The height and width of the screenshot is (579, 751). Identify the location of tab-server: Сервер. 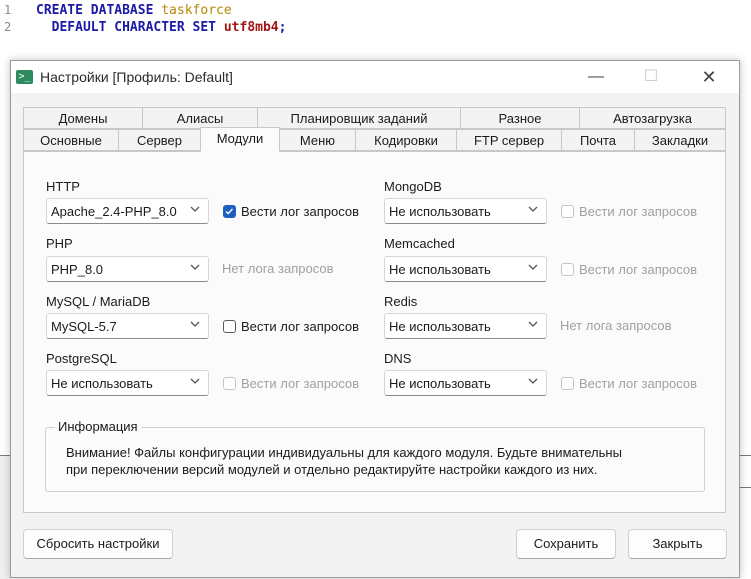
(159, 140).